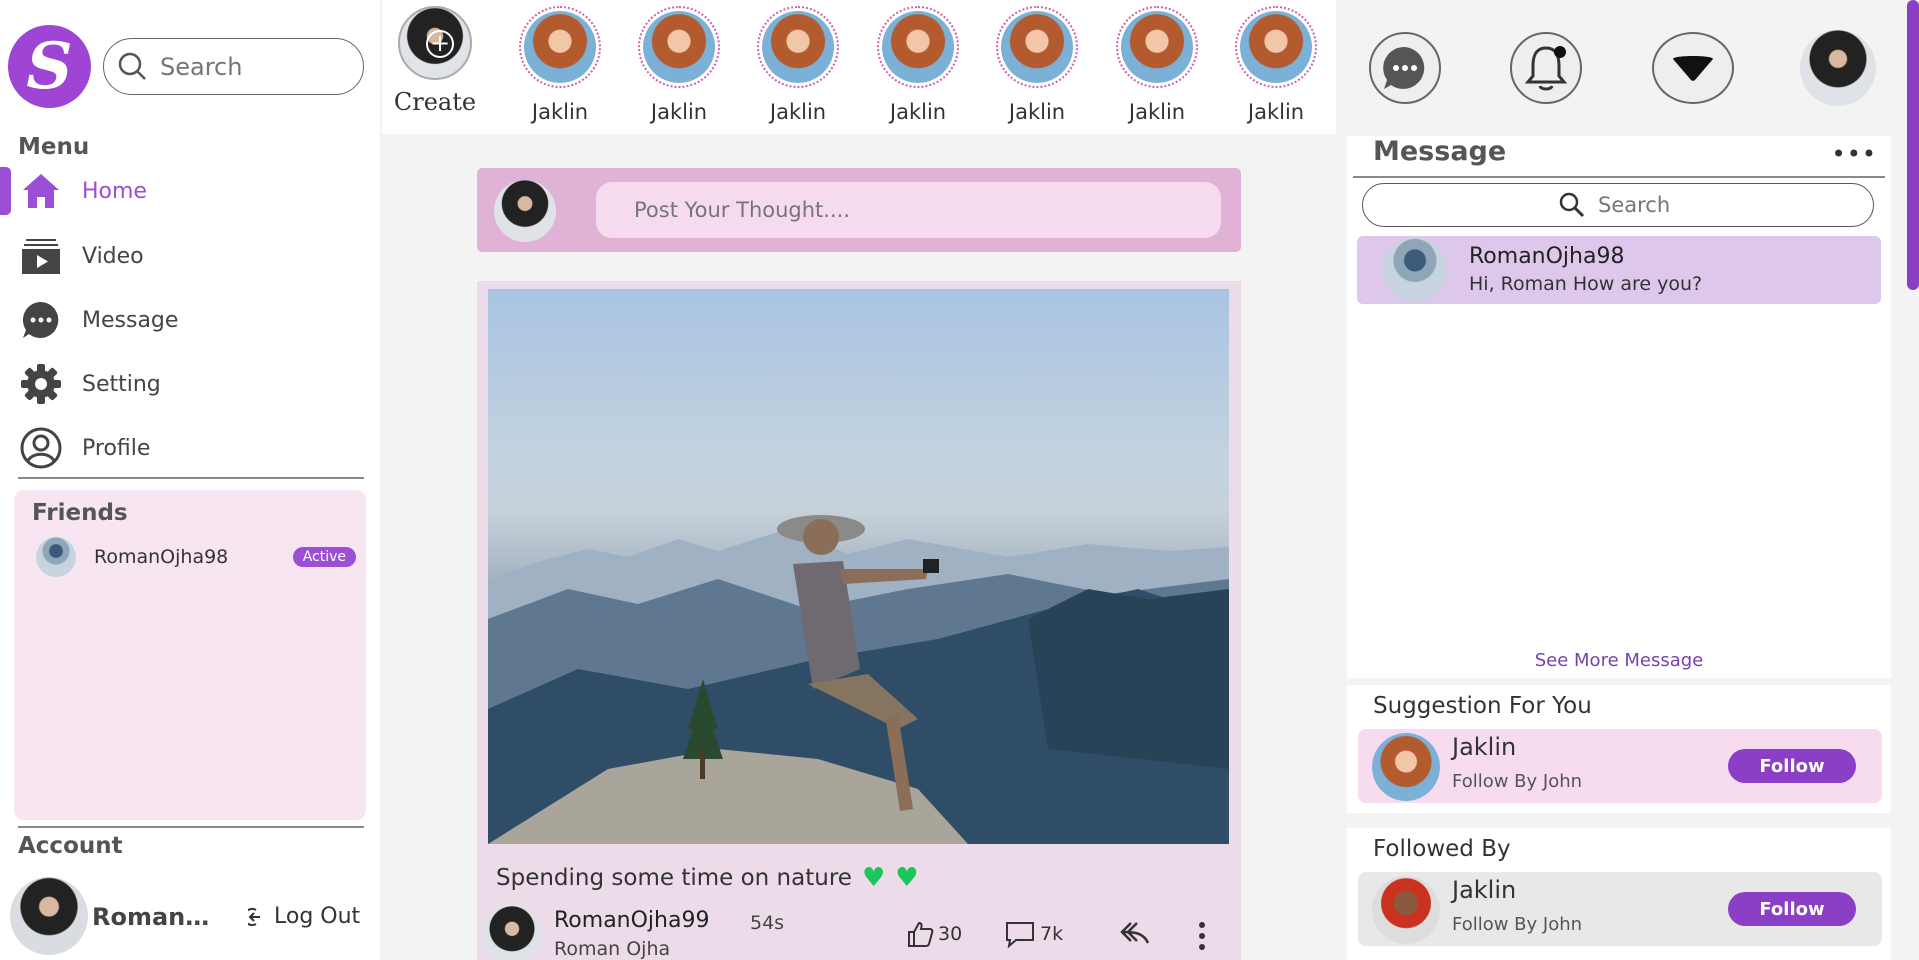 This screenshot has width=1919, height=960. I want to click on message-title: Message, so click(1440, 151).